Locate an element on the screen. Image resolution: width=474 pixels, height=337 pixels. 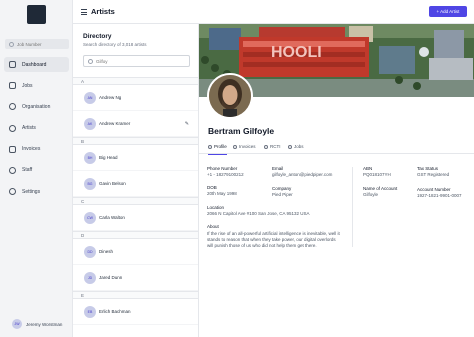
account-number-label: Account Number is located at coordinates (434, 189).